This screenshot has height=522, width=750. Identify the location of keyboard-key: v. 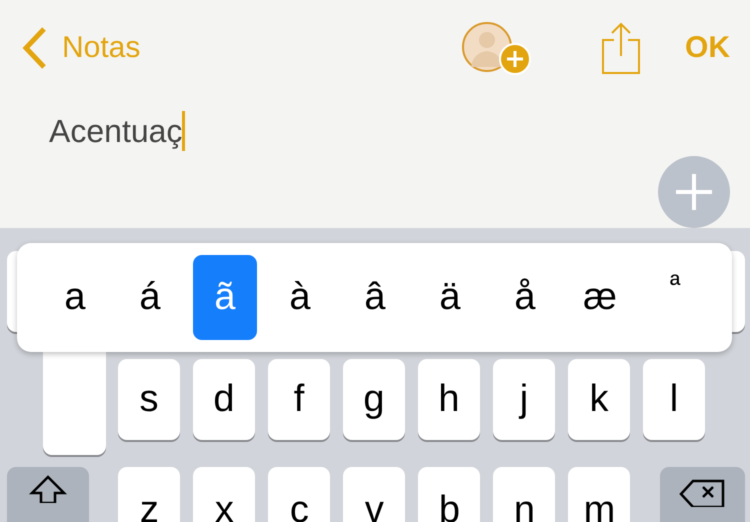
(374, 494).